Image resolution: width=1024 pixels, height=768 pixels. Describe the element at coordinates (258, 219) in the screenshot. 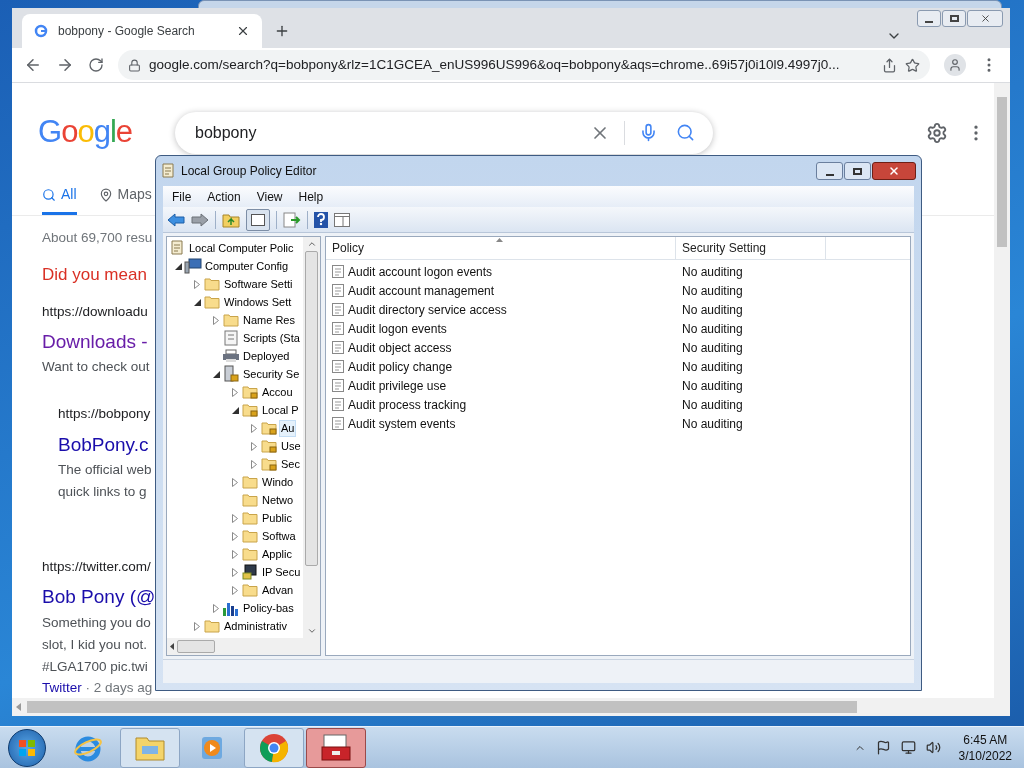

I see `show-tree-button` at that location.